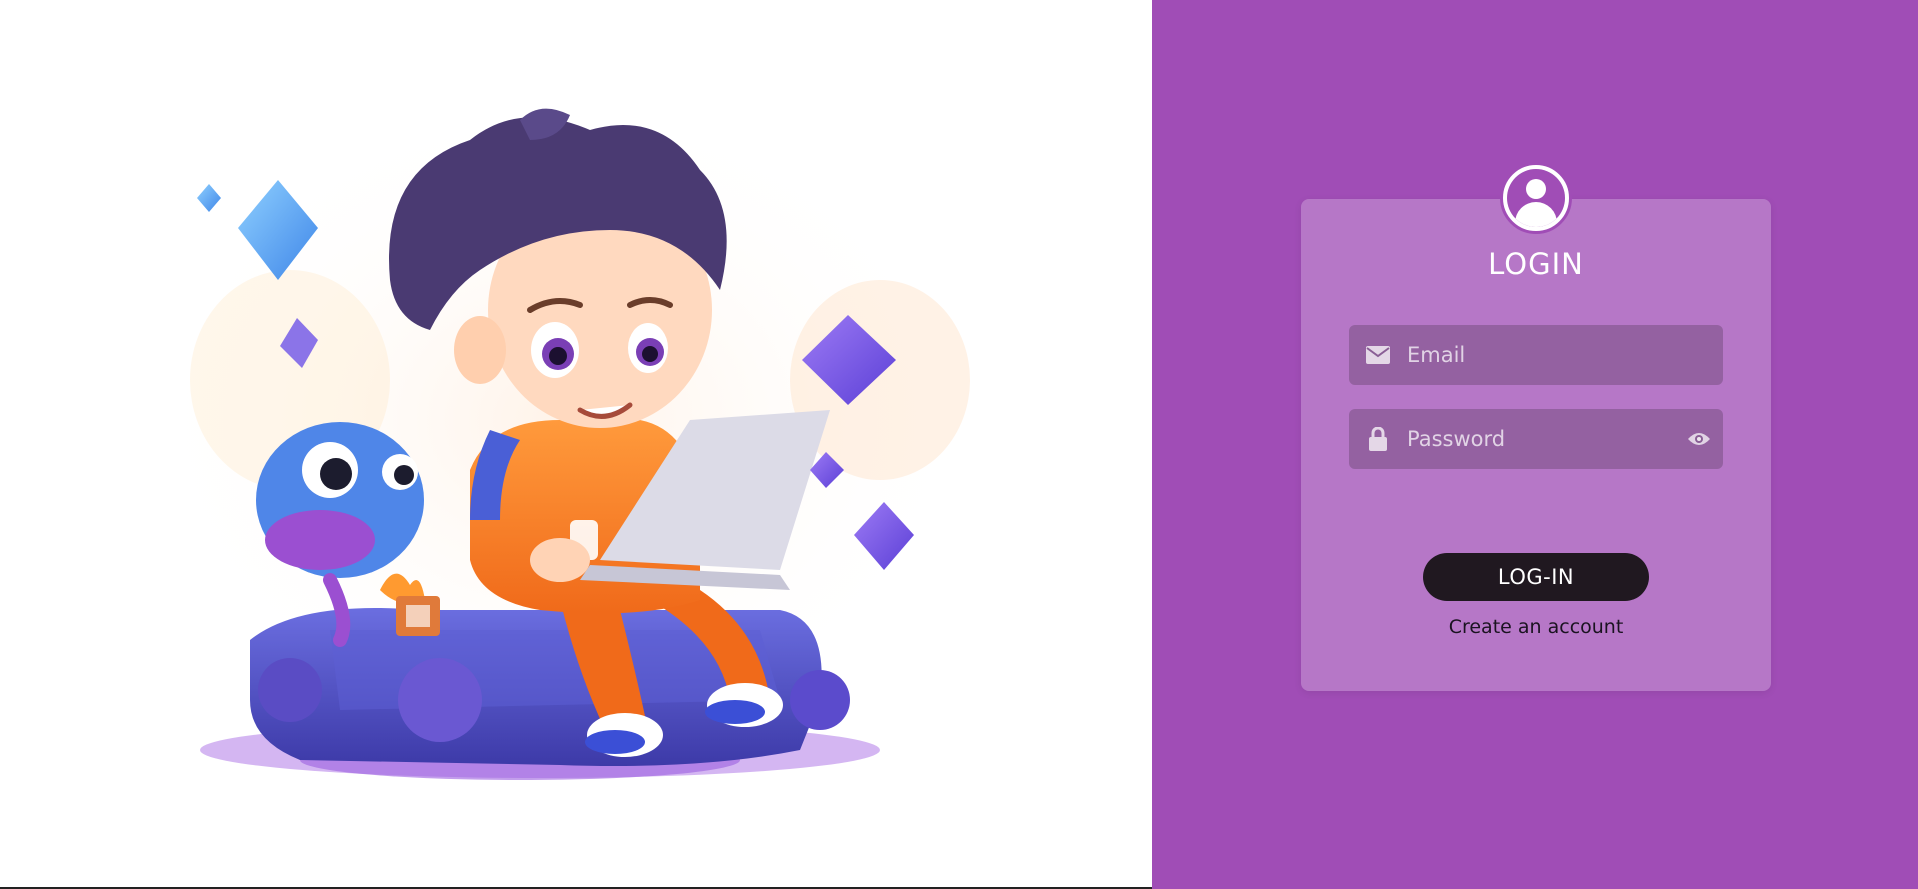 Image resolution: width=1918 pixels, height=889 pixels. What do you see at coordinates (1541, 439) in the screenshot?
I see `password-input` at bounding box center [1541, 439].